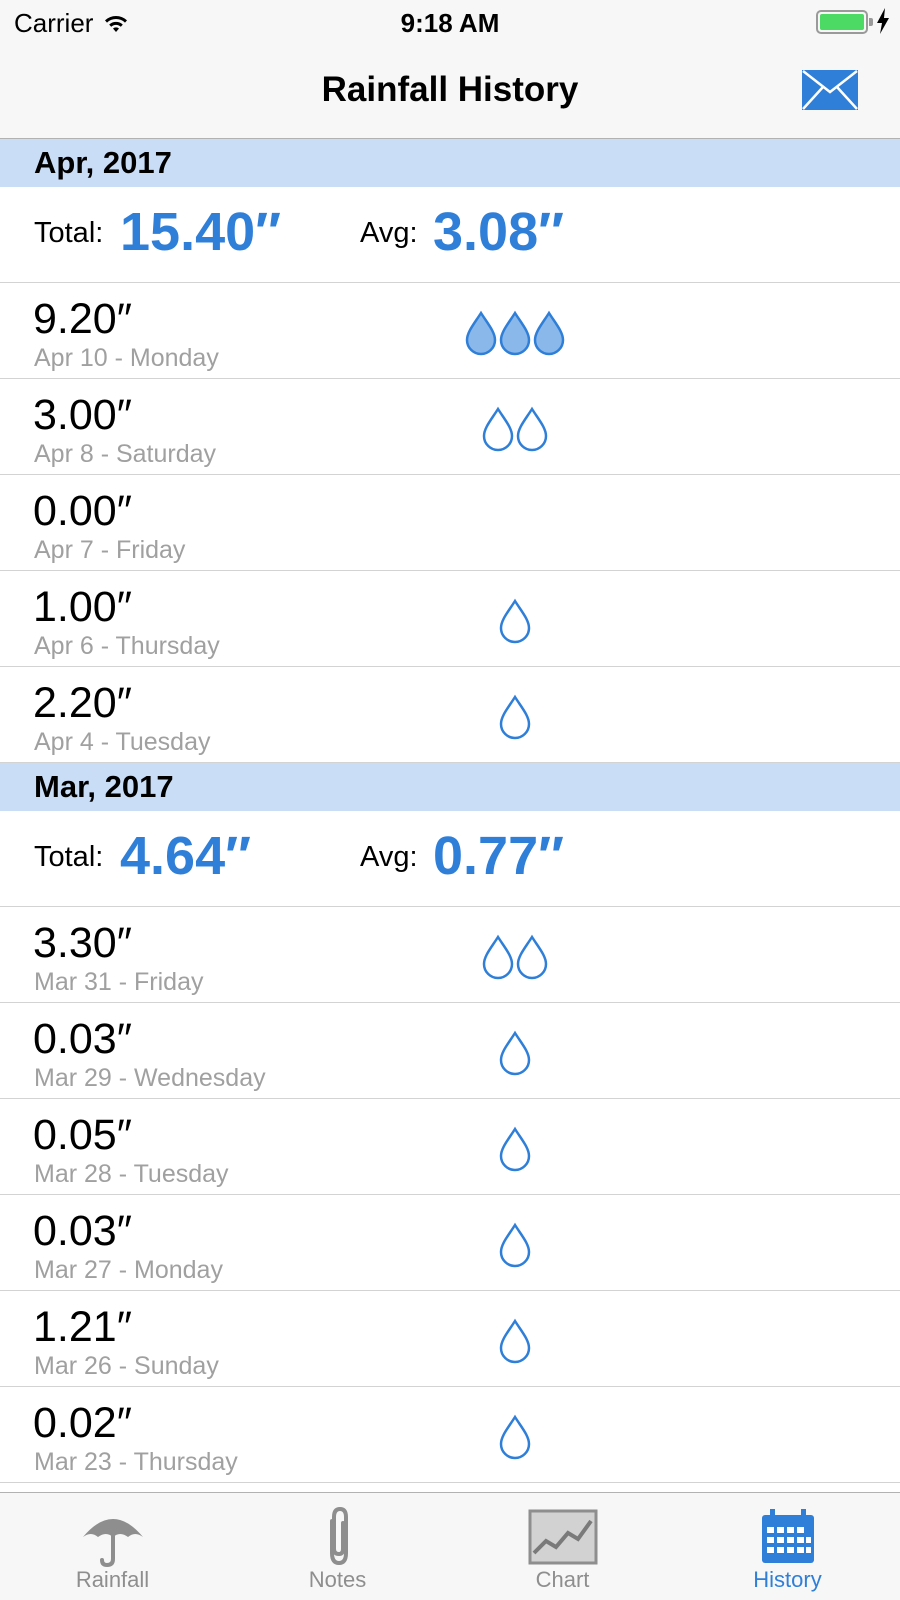 The width and height of the screenshot is (900, 1600). I want to click on total-value: 4.64″, so click(185, 856).